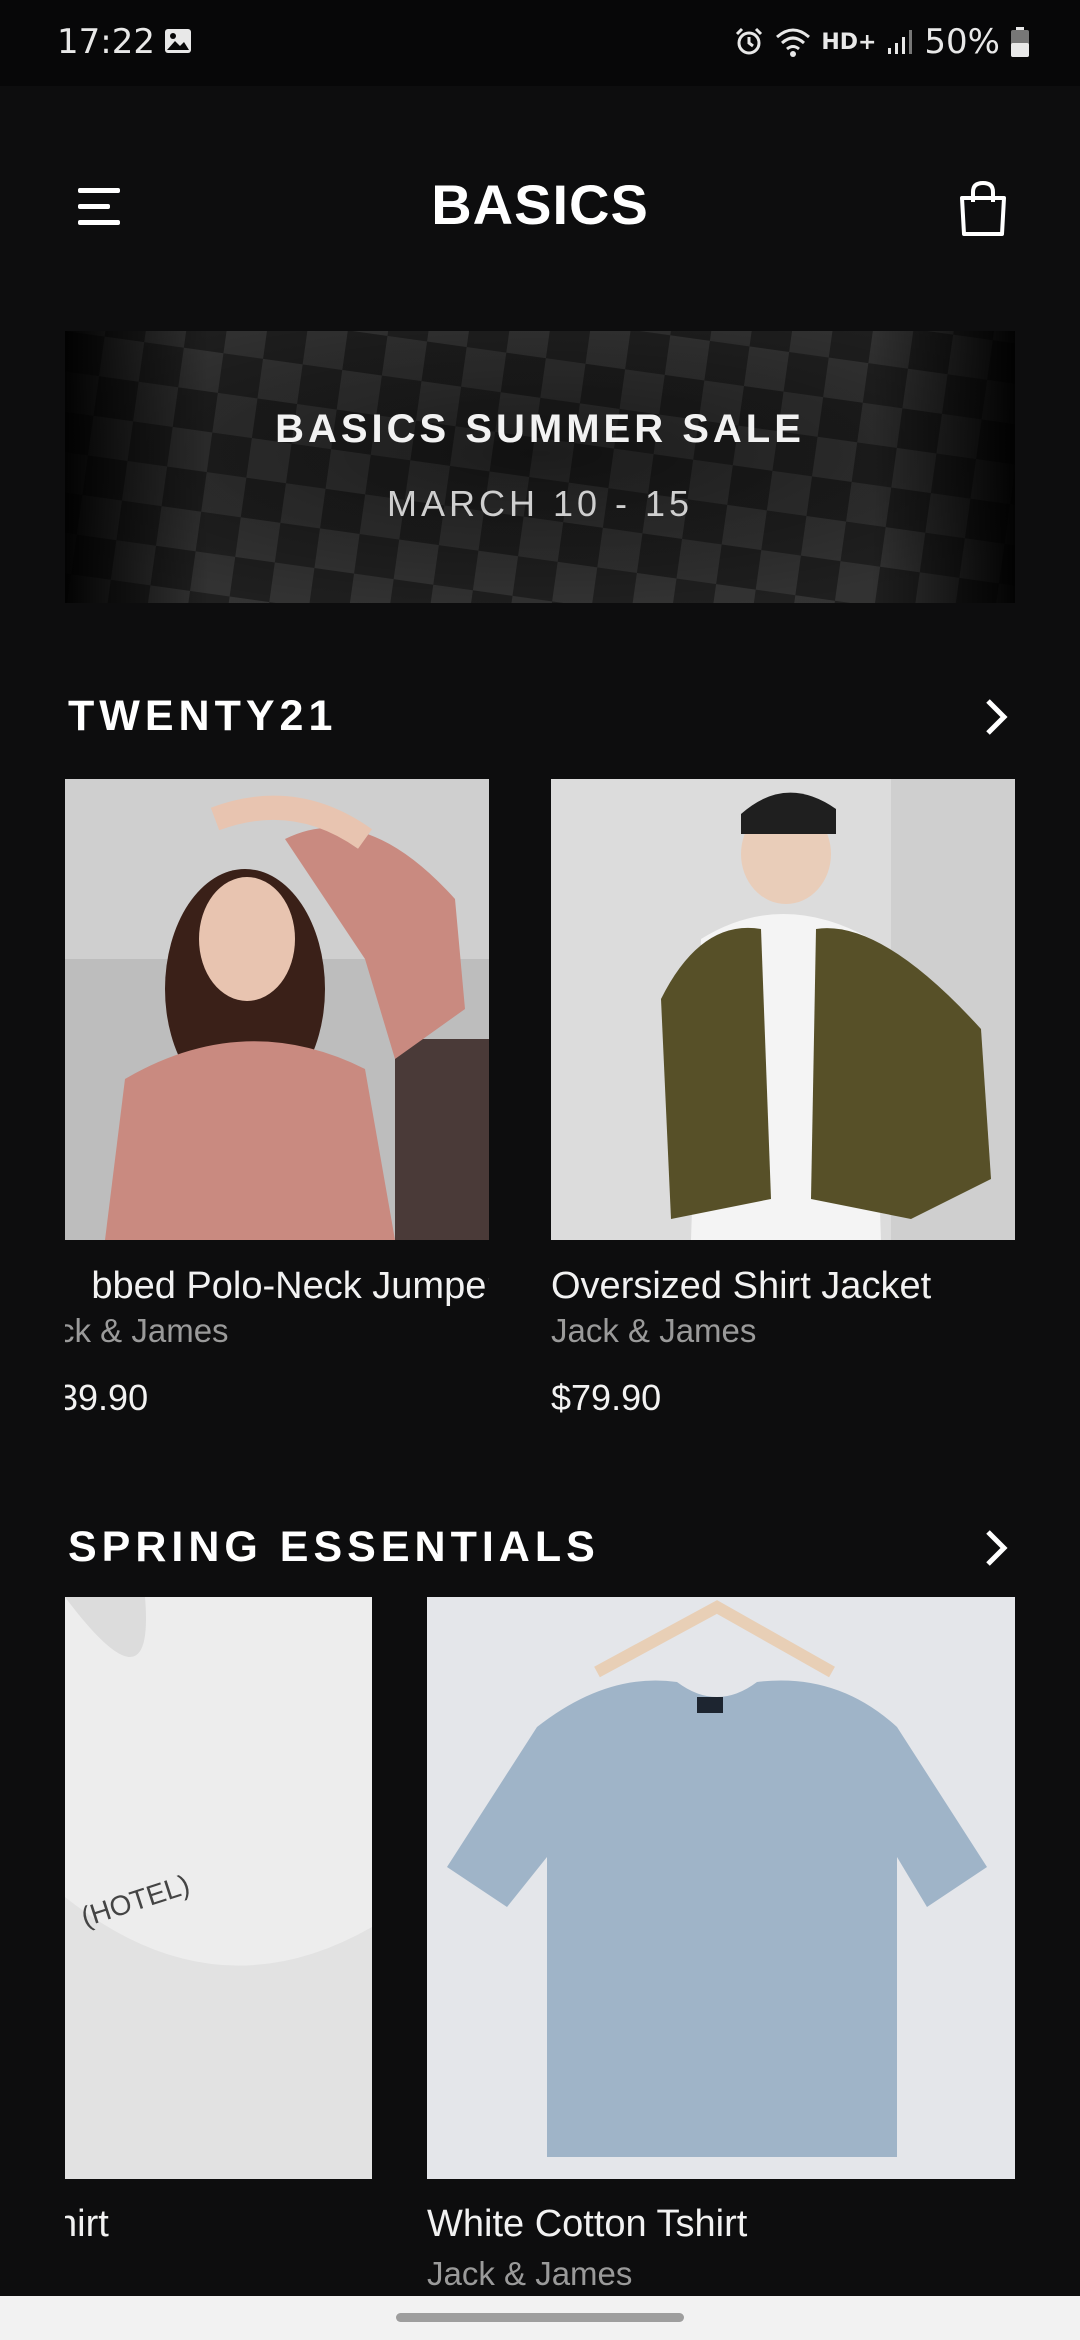  Describe the element at coordinates (606, 1397) in the screenshot. I see `product-price: $79.90` at that location.